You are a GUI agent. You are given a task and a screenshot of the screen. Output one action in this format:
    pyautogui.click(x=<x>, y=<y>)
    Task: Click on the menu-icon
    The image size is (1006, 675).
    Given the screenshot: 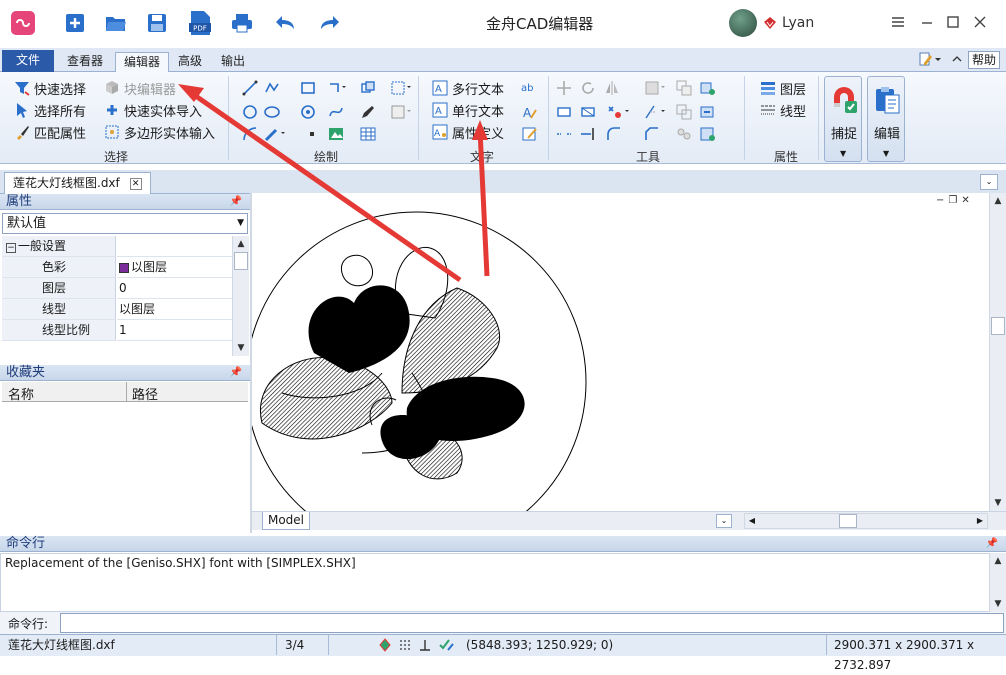 What is the action you would take?
    pyautogui.click(x=898, y=22)
    